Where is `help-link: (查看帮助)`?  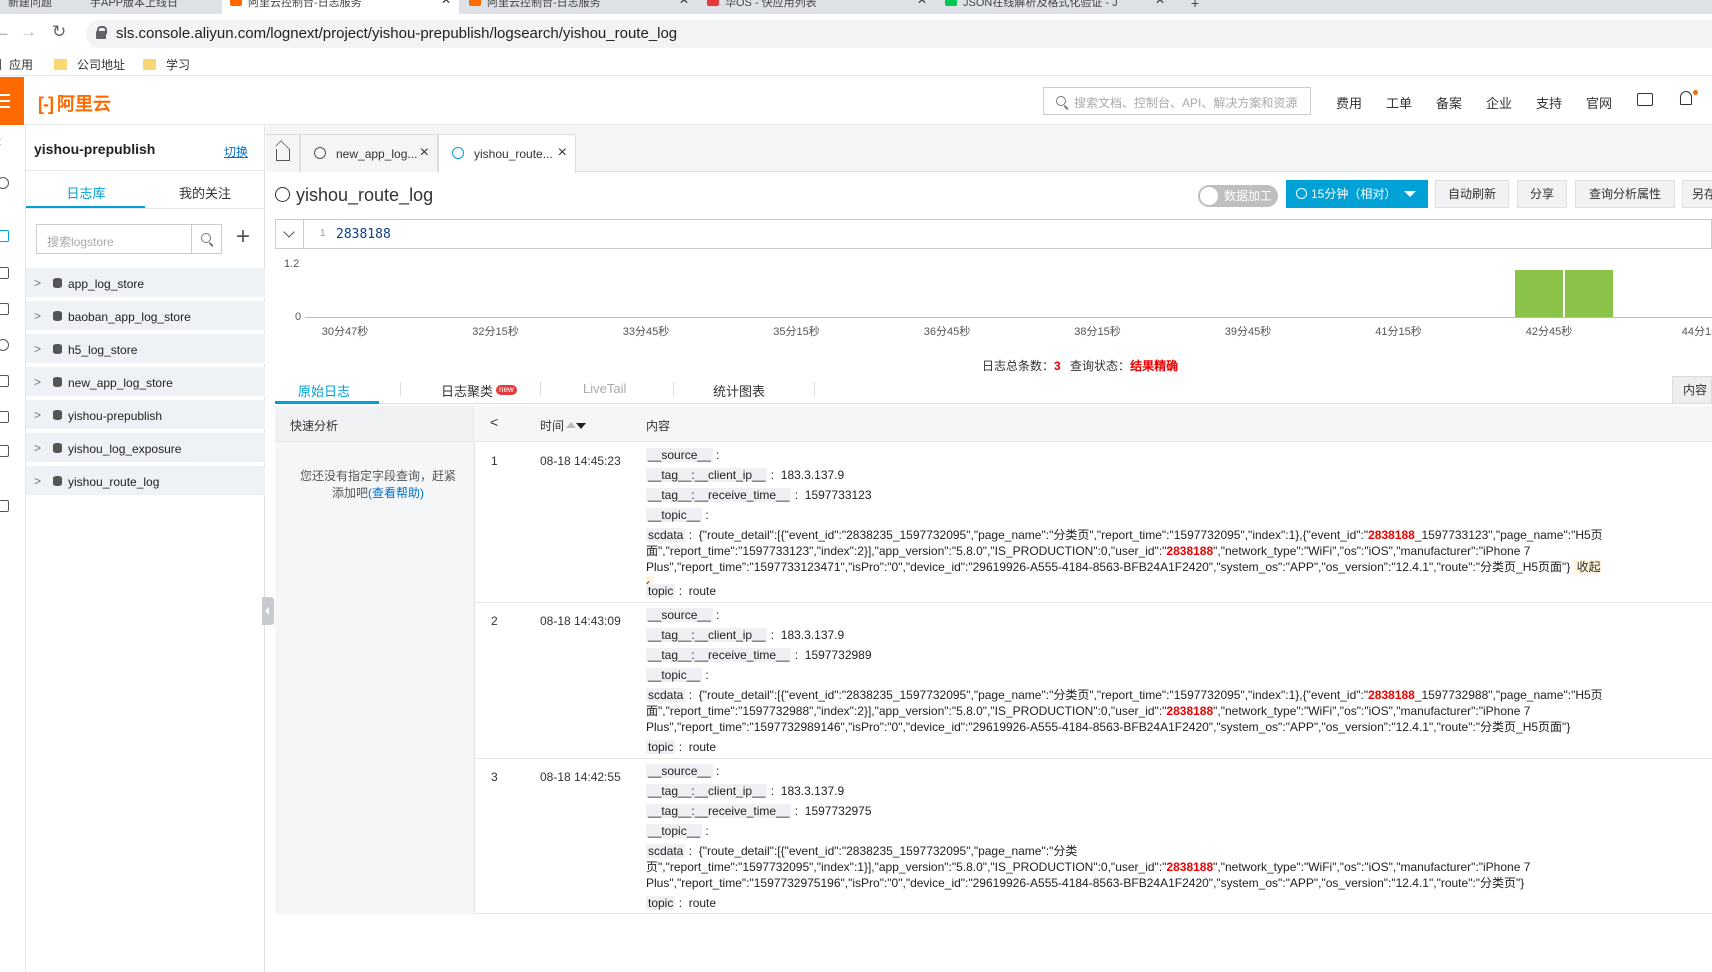
help-link: (查看帮助) is located at coordinates (396, 493).